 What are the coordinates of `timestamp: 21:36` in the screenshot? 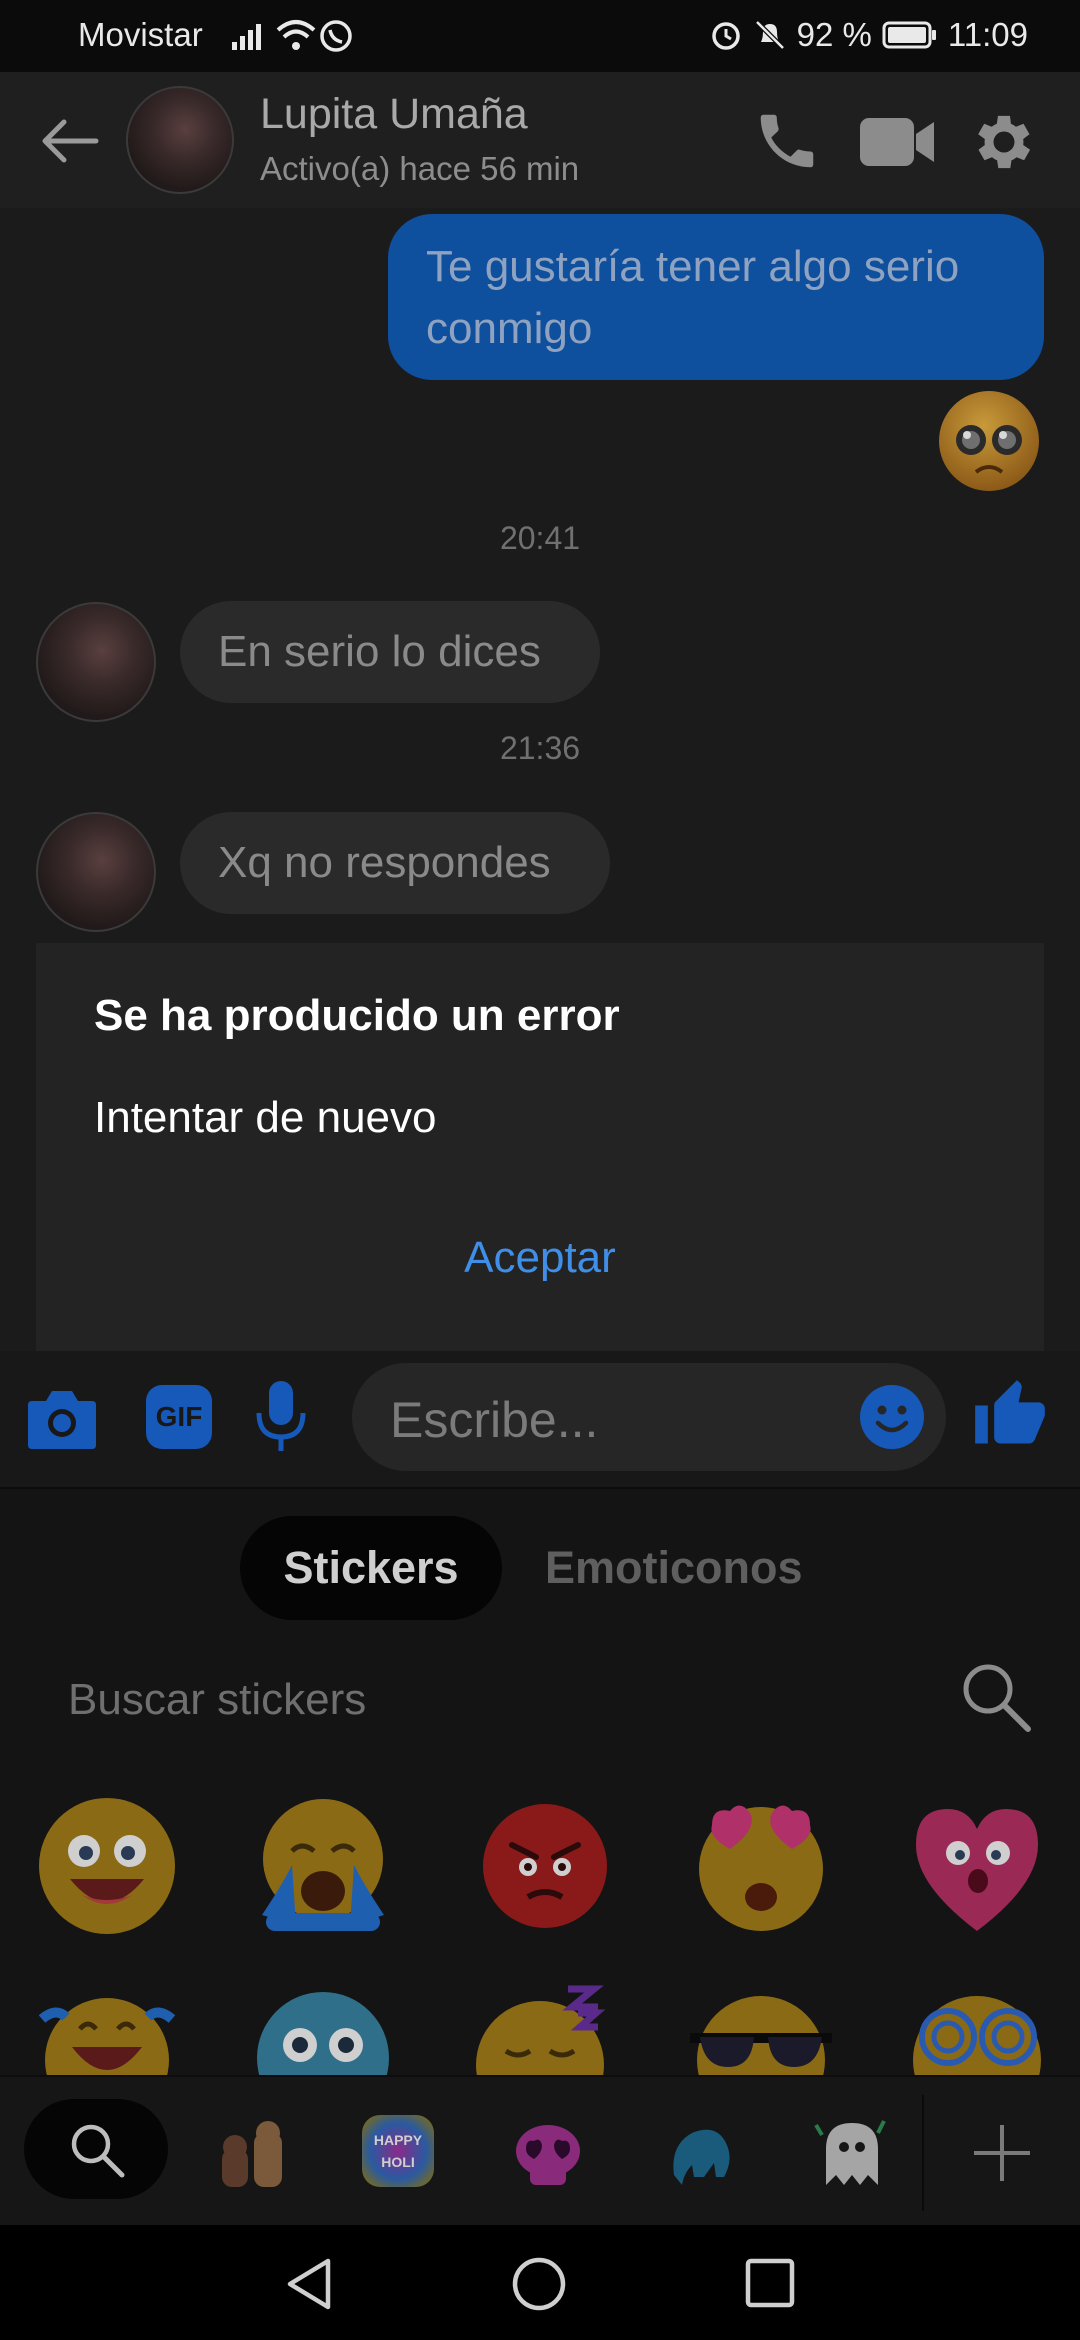 It's located at (540, 748).